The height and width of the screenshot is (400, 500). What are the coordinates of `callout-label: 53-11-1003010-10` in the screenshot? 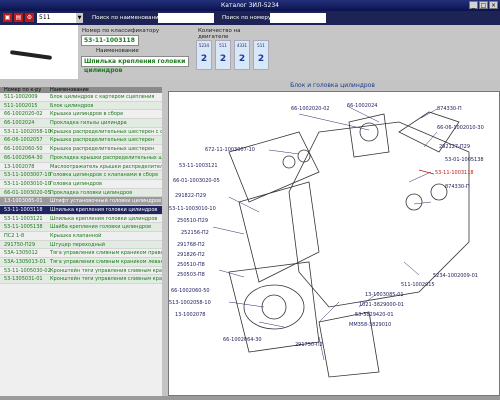 It's located at (192, 209).